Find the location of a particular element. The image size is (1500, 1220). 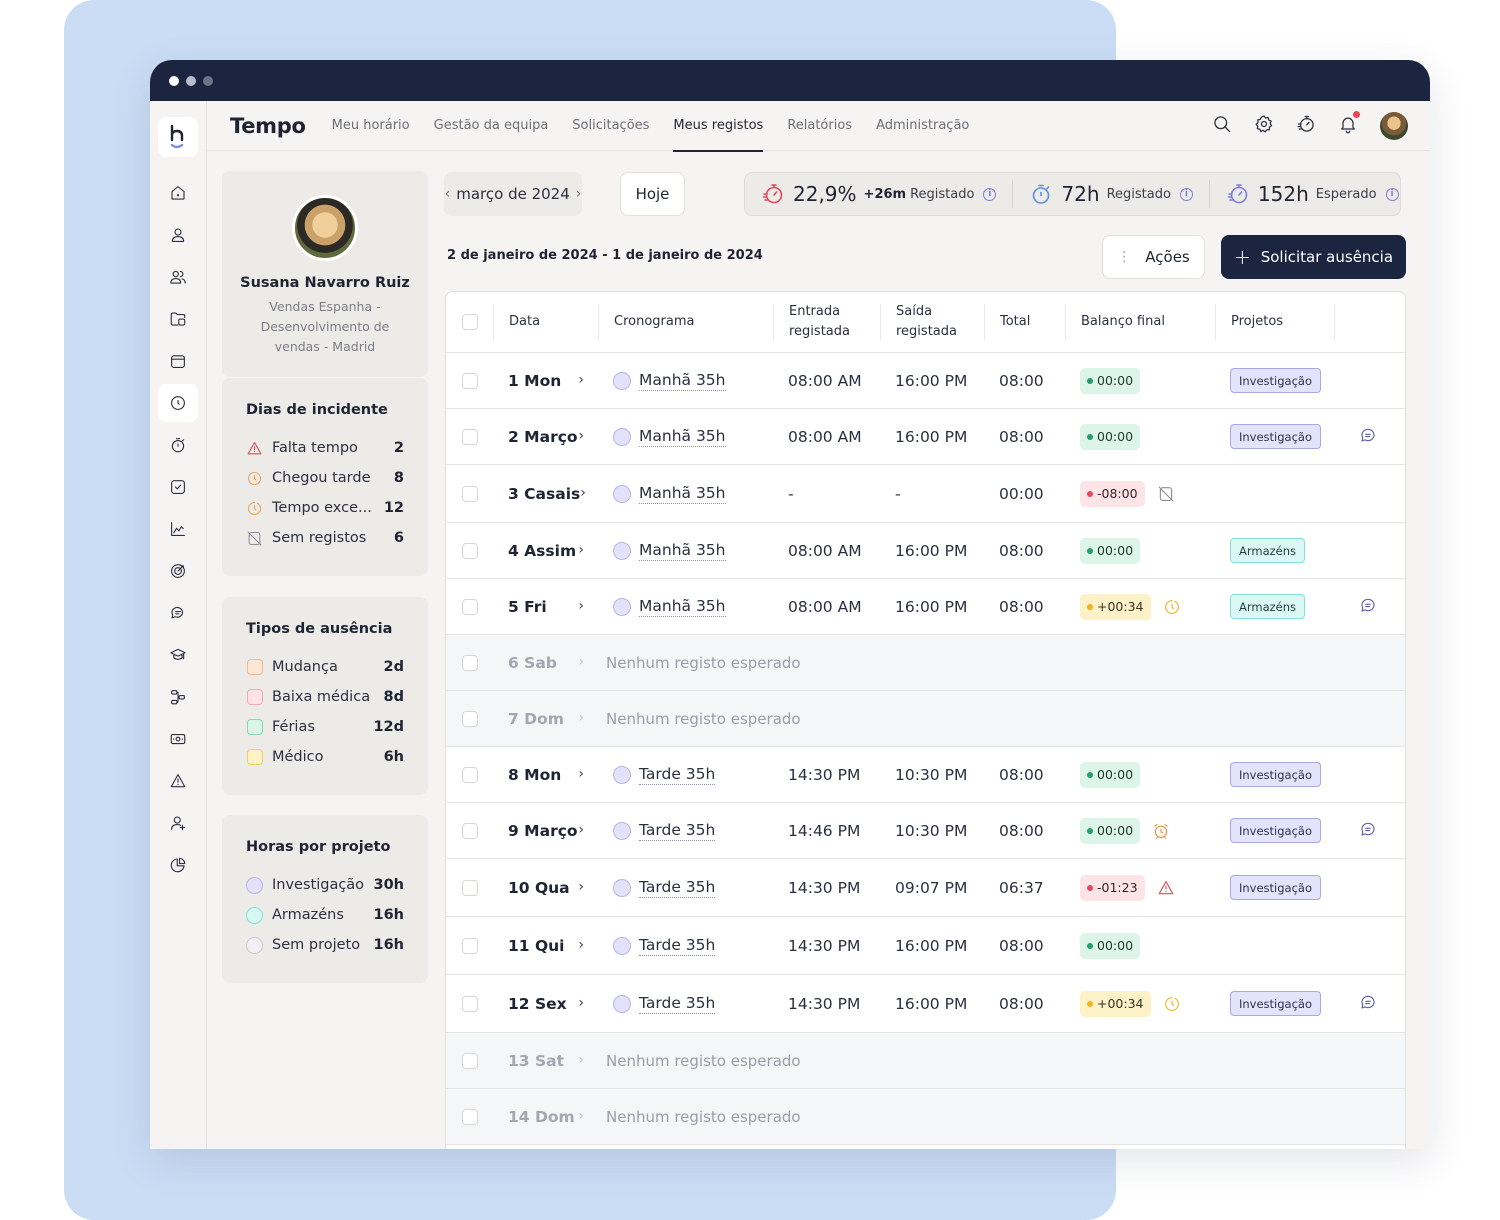

sidebar-item-checkbox is located at coordinates (178, 487).